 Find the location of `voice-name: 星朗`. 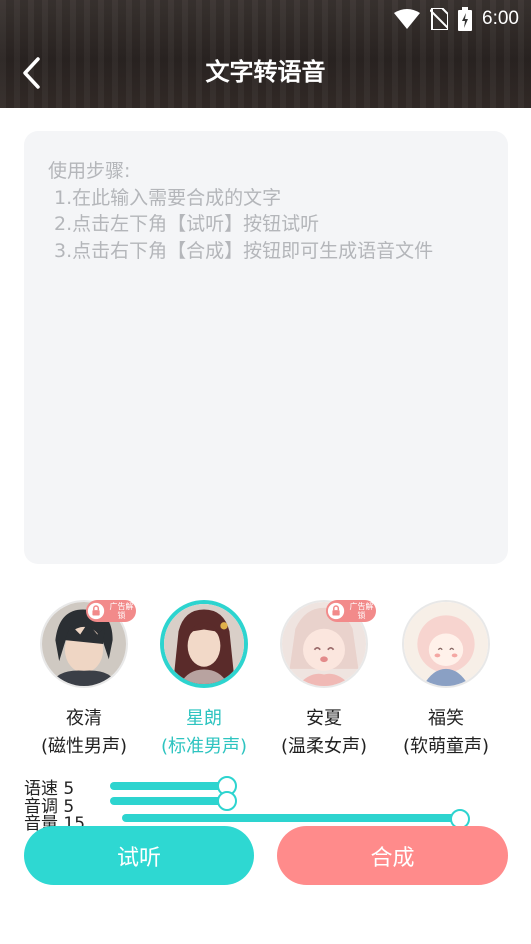

voice-name: 星朗 is located at coordinates (204, 718).